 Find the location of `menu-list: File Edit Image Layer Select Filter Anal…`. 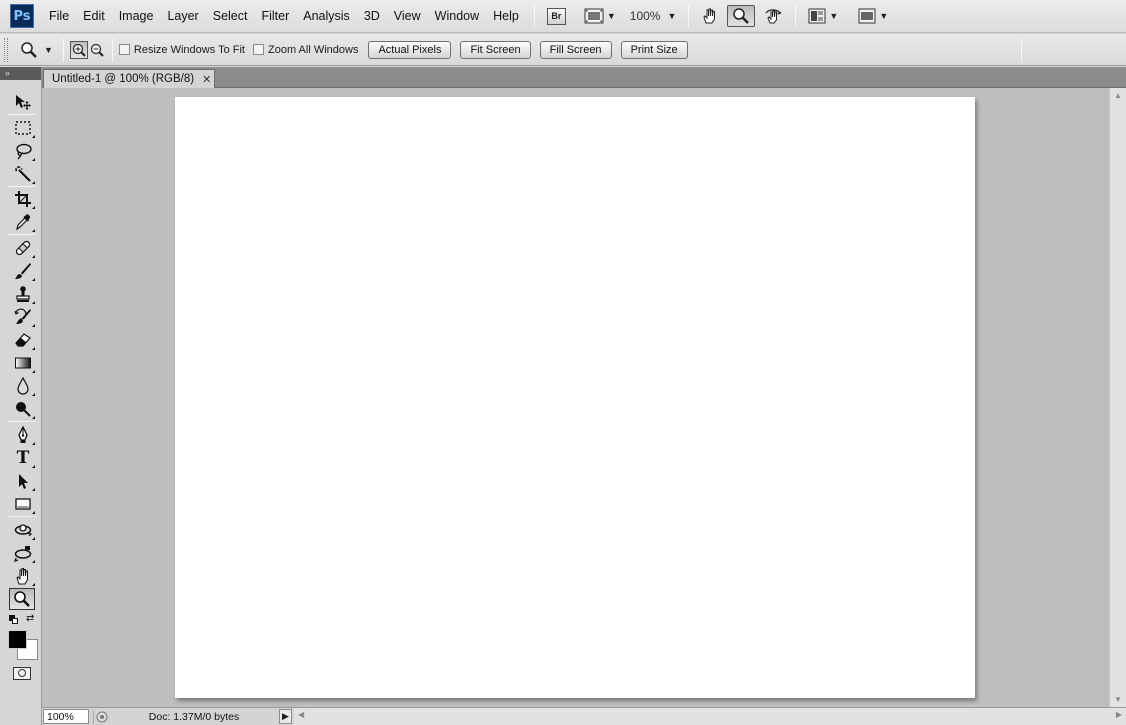

menu-list: File Edit Image Layer Select Filter Anal… is located at coordinates (284, 16).